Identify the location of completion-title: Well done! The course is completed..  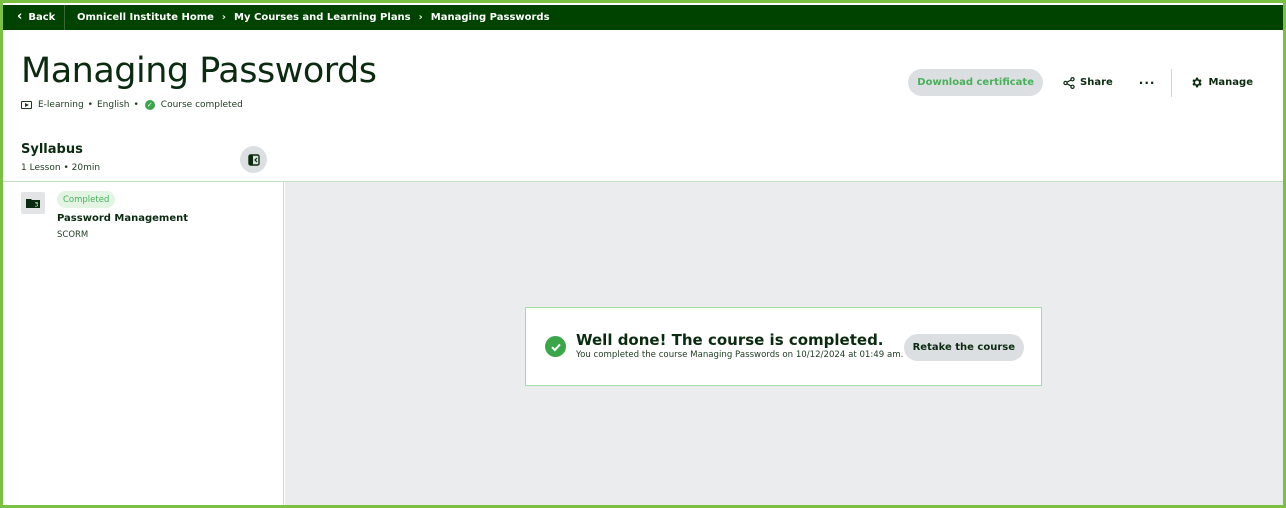
(730, 340).